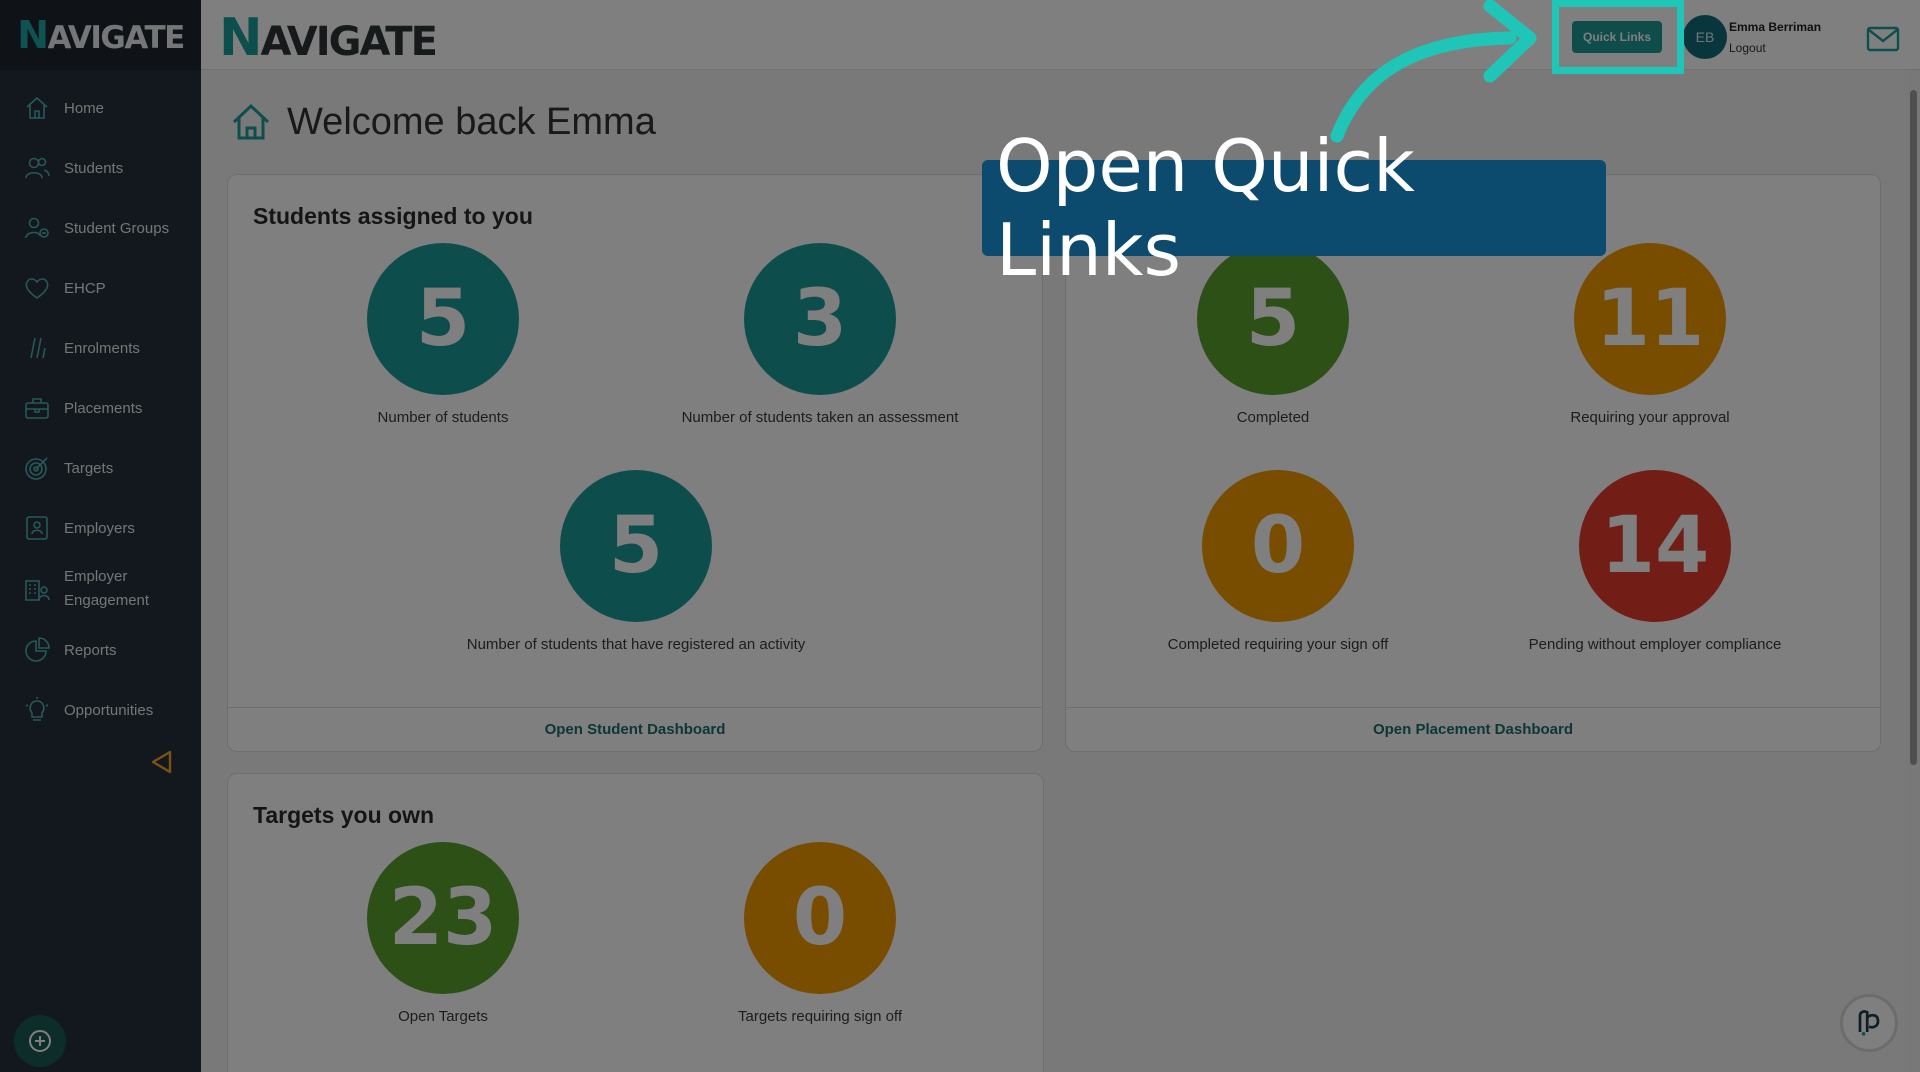  Describe the element at coordinates (1473, 729) in the screenshot. I see `open-placement-dashboard-link: Open Placement Dashboard` at that location.